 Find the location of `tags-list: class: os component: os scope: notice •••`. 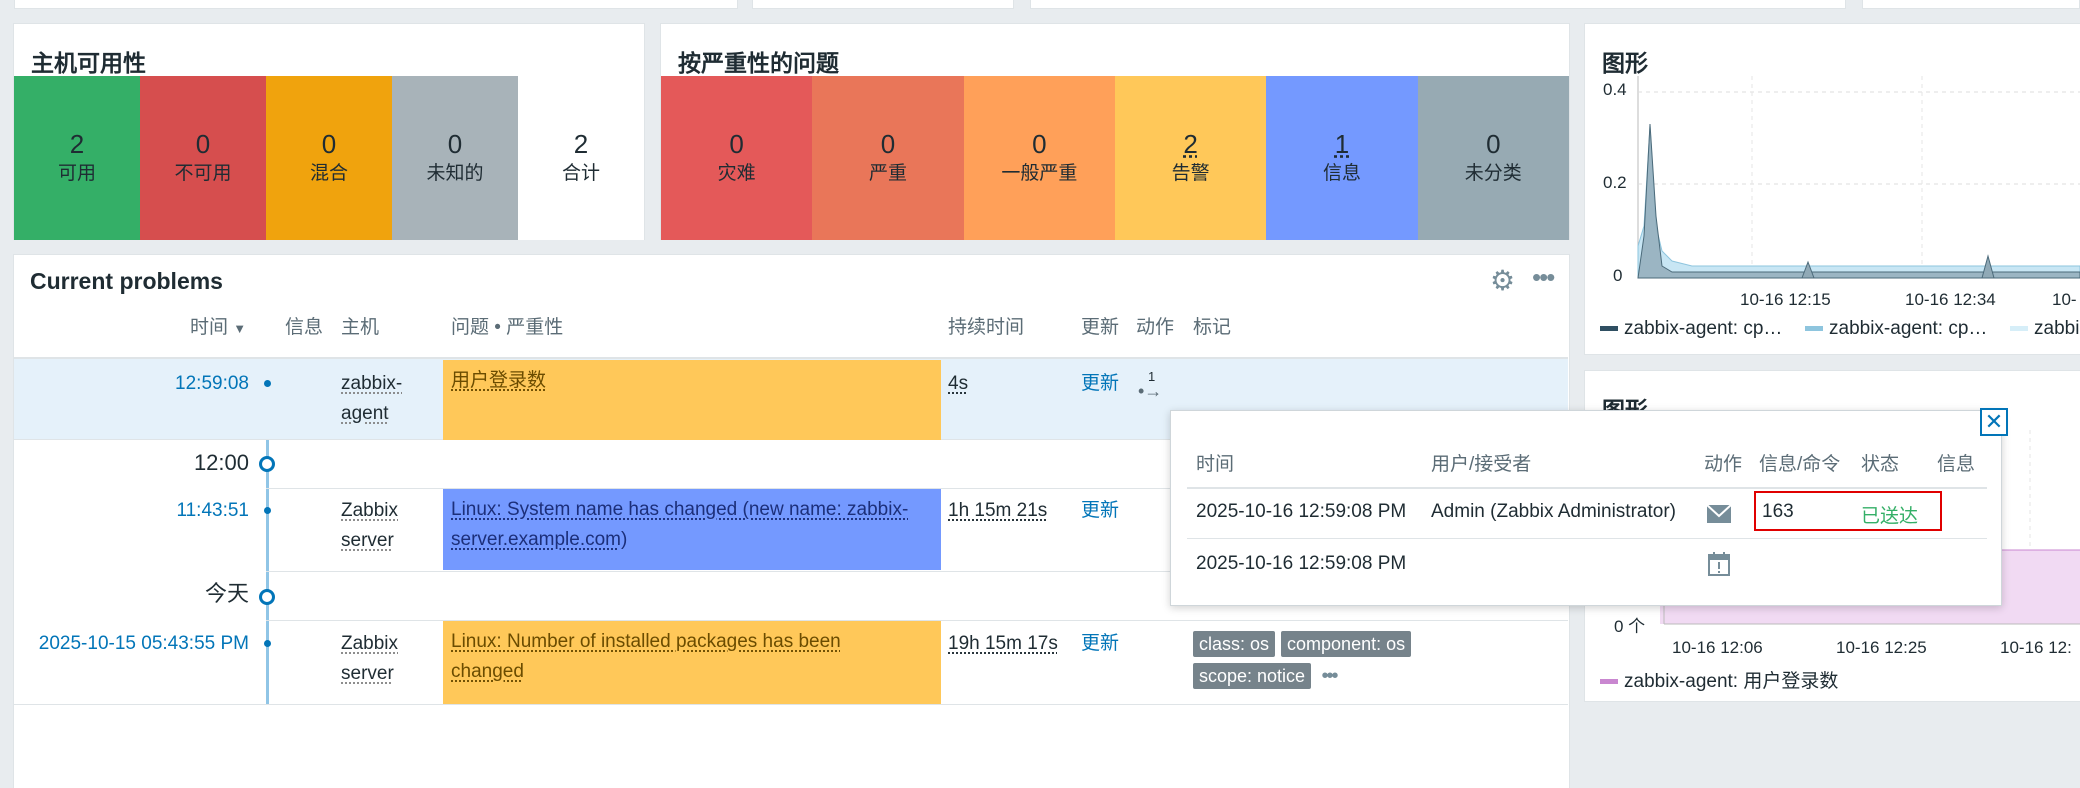

tags-list: class: os component: os scope: notice ••• is located at coordinates (1333, 660).